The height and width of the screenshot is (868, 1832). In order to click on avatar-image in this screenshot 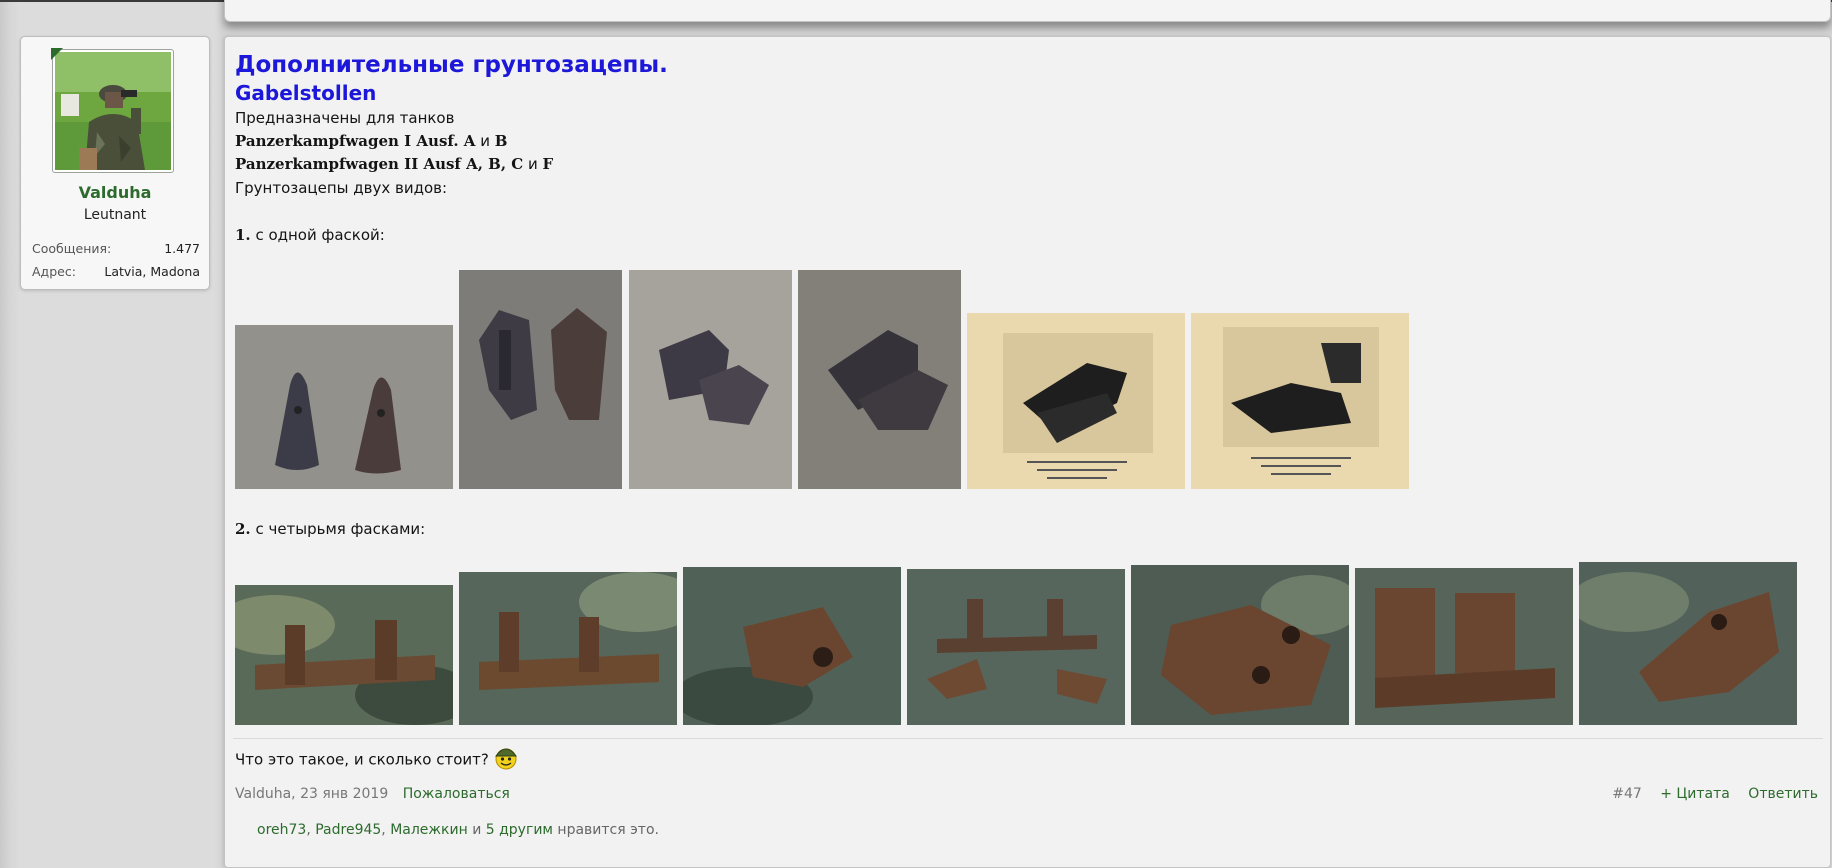, I will do `click(113, 111)`.